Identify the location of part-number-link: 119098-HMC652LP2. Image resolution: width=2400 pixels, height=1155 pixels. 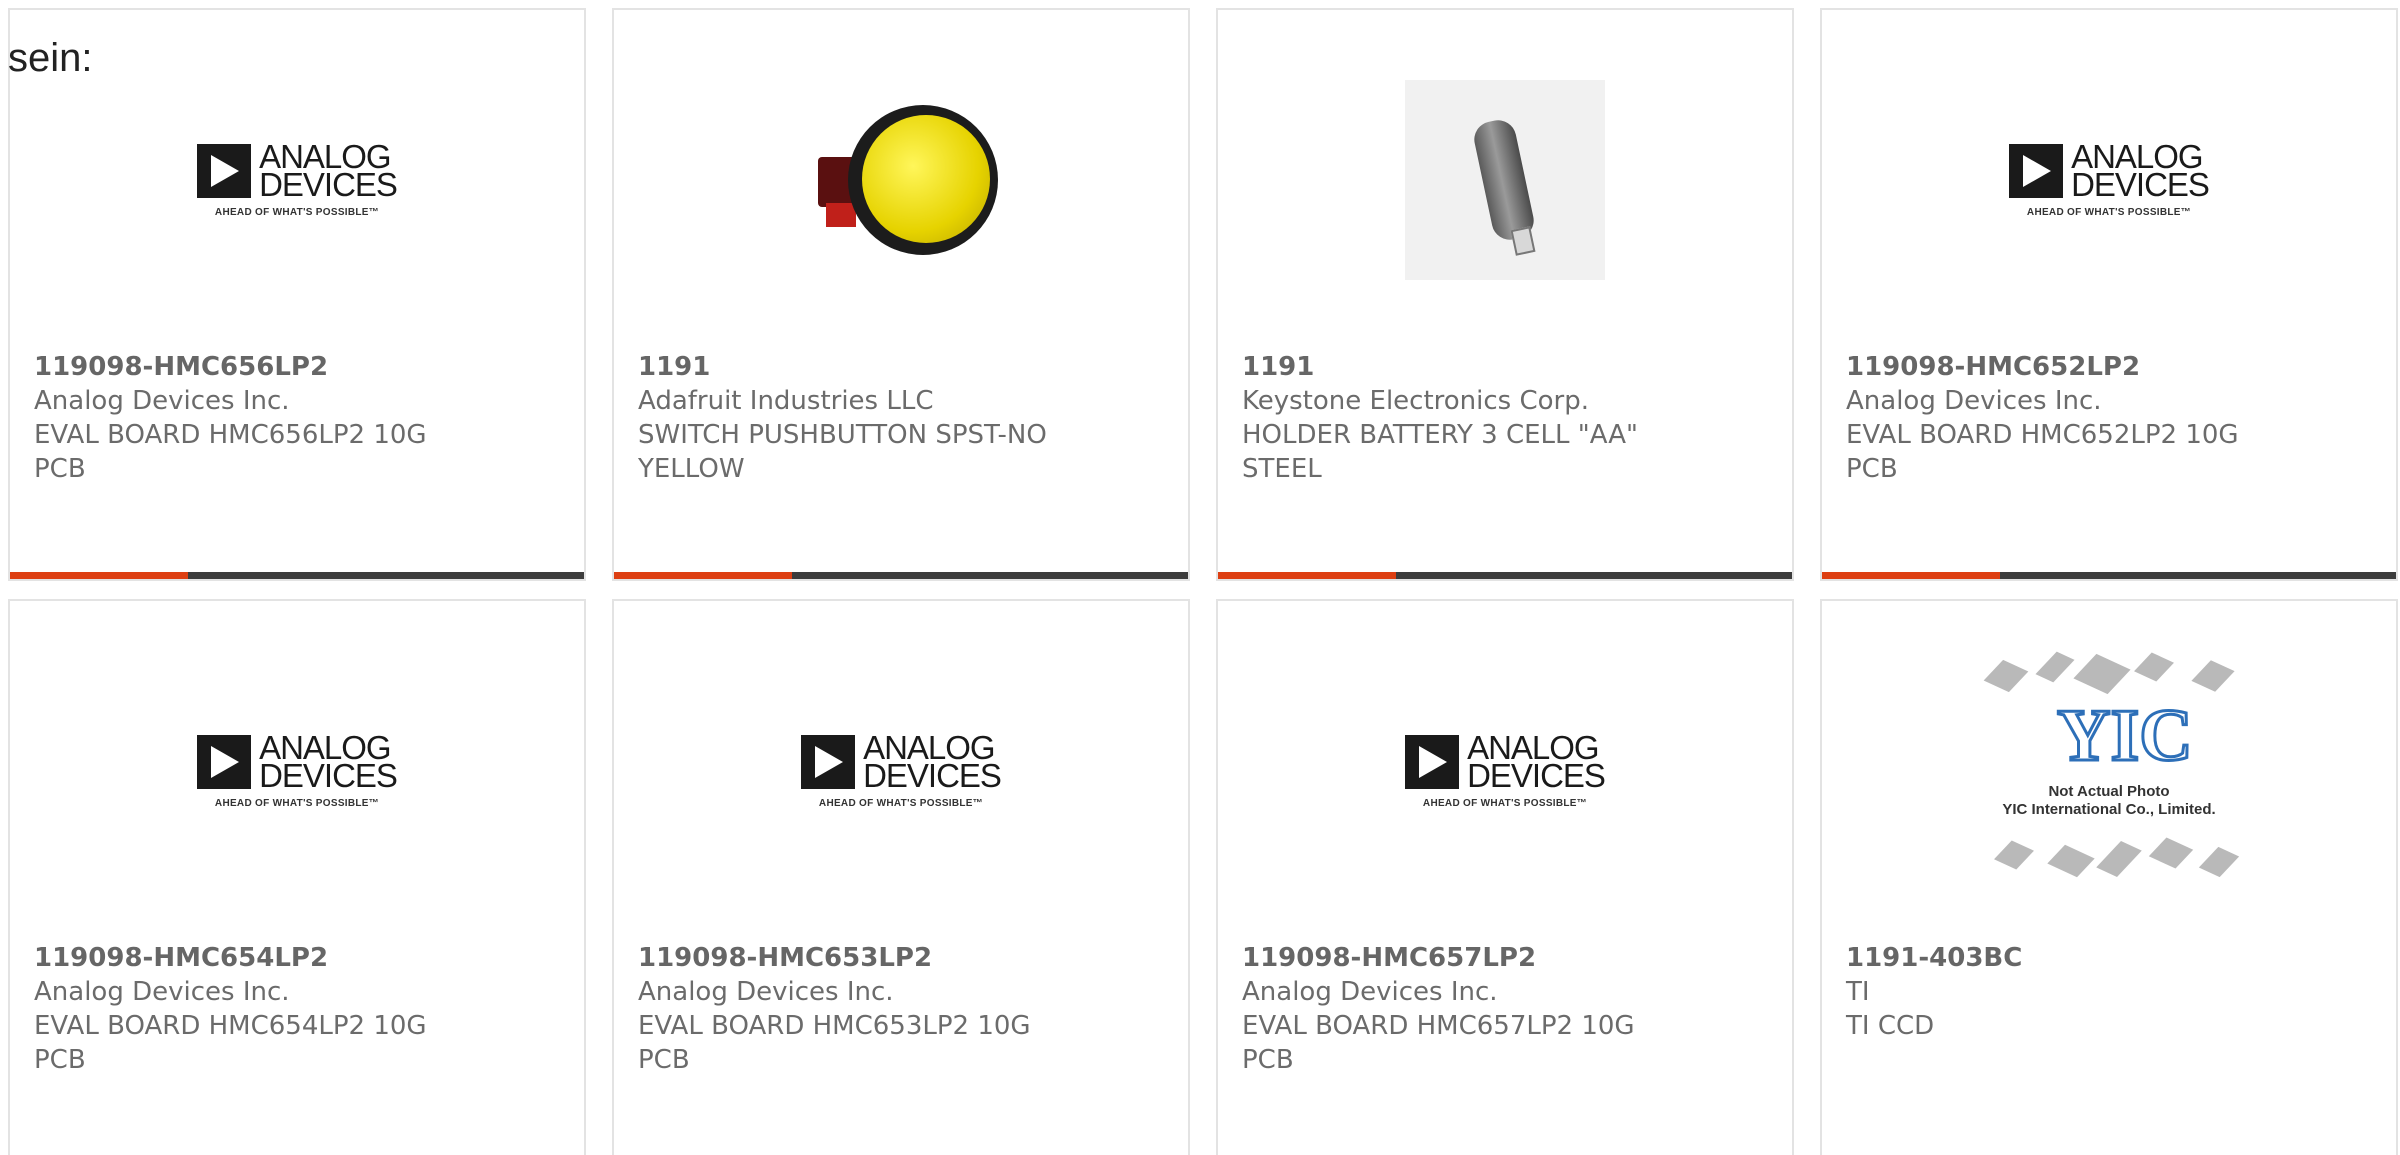
(2111, 367).